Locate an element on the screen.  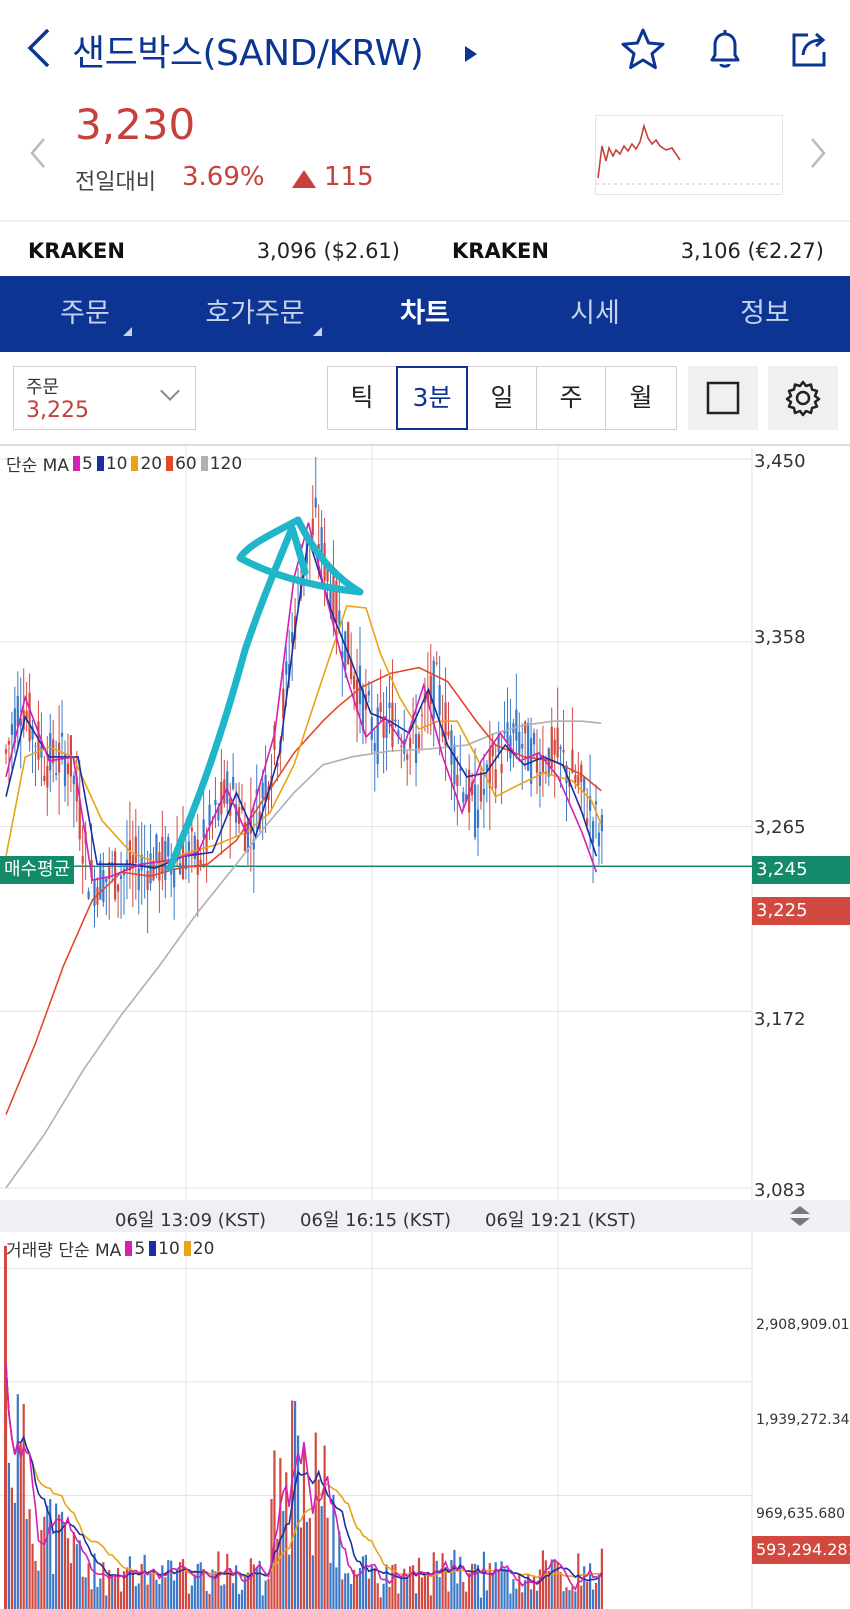
period-3min: 3분 is located at coordinates (432, 398).